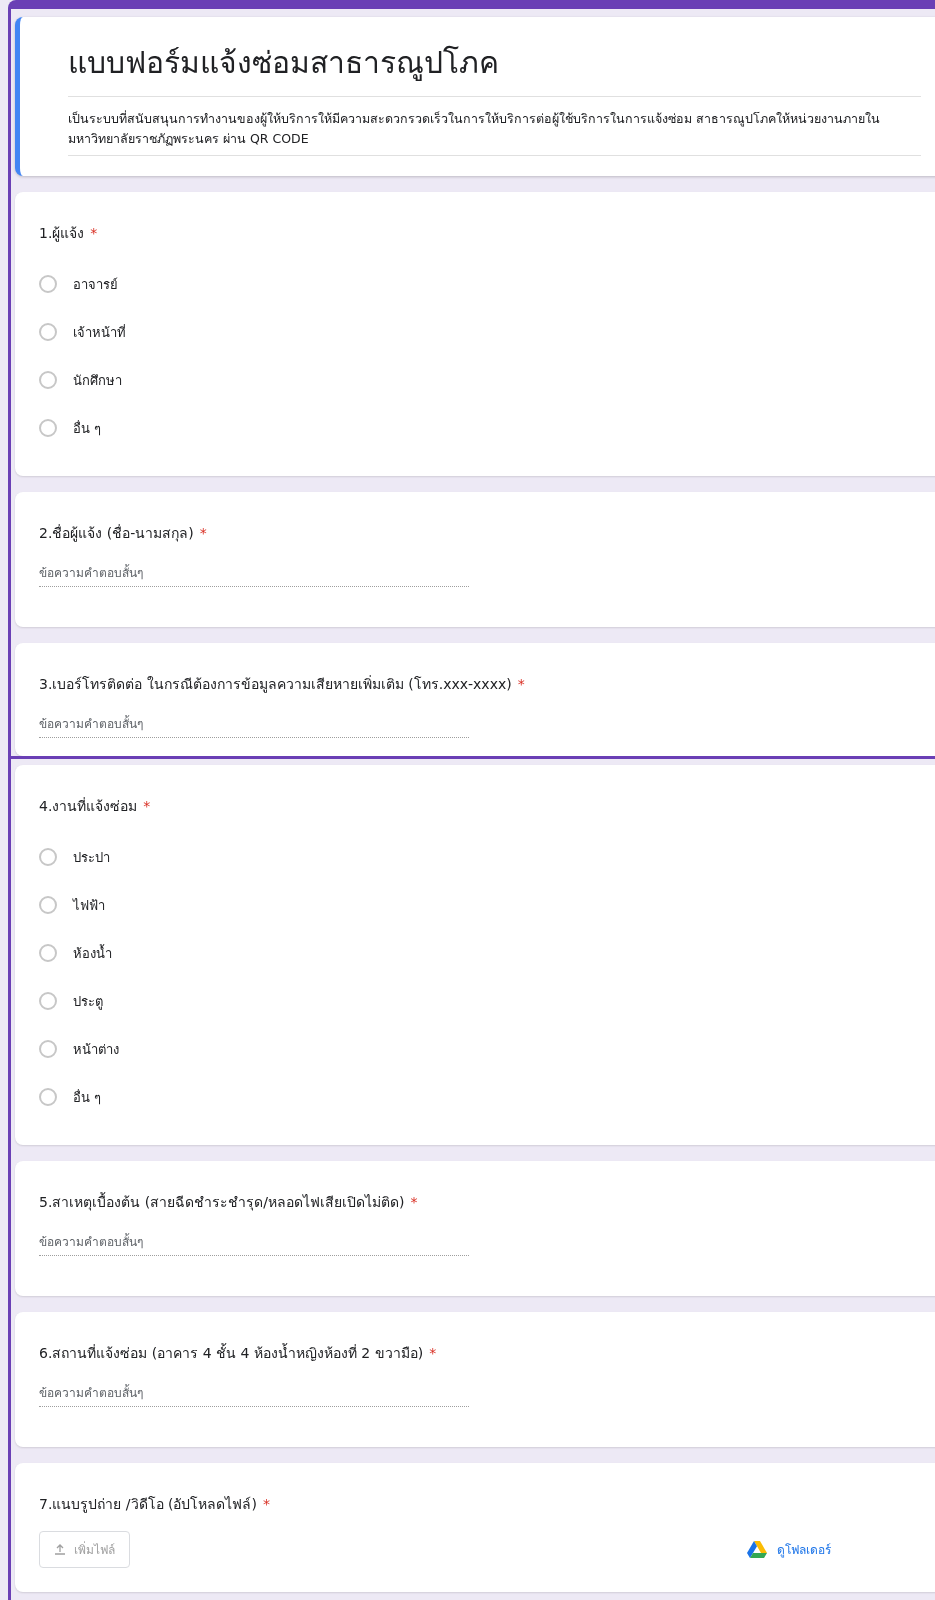  Describe the element at coordinates (480, 284) in the screenshot. I see `radio-option: อาจารย์` at that location.